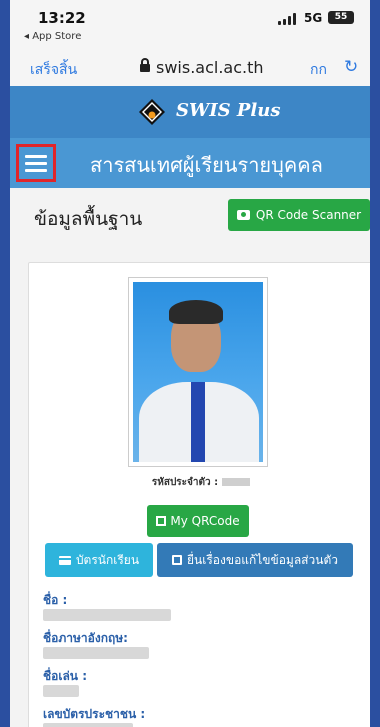 This screenshot has height=727, width=380. What do you see at coordinates (243, 215) in the screenshot?
I see `camera-icon` at bounding box center [243, 215].